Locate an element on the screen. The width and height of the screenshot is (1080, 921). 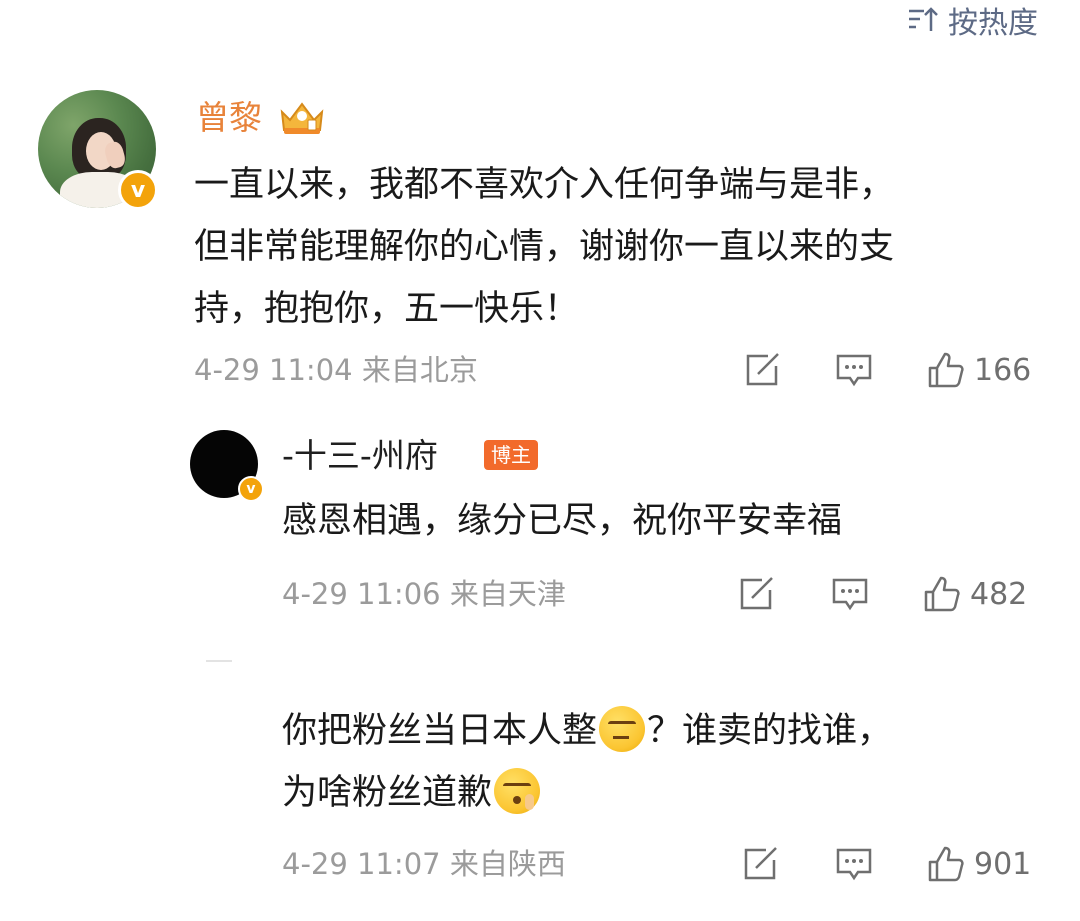
like-button: 901 is located at coordinates (978, 864).